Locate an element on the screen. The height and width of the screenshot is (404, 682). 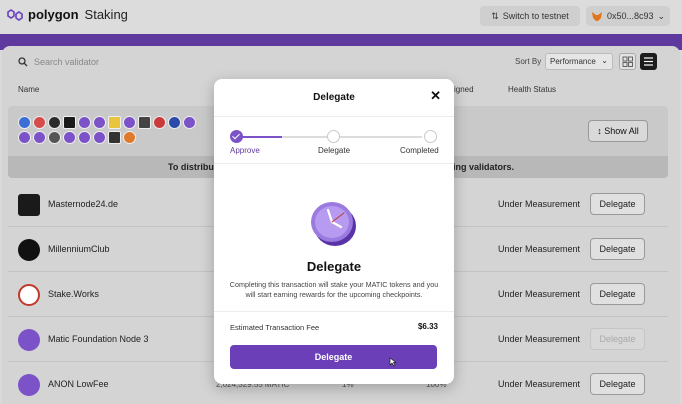
validator-name: ANON LowFee is located at coordinates (78, 384).